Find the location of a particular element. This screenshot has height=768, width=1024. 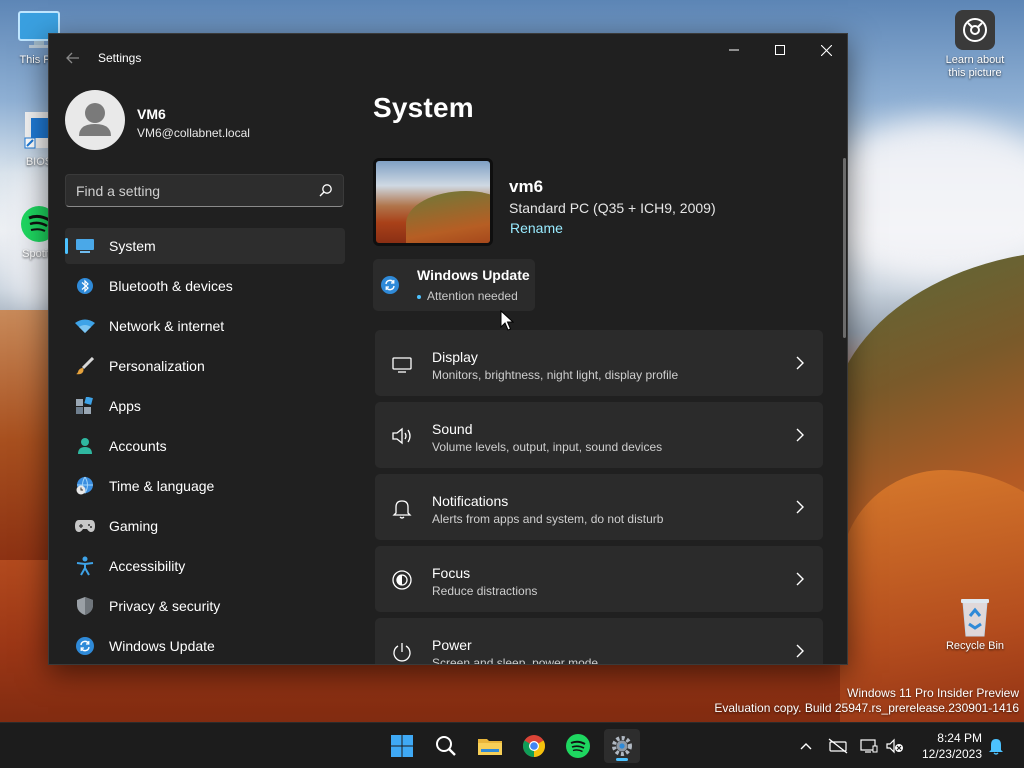

avatar is located at coordinates (95, 120).